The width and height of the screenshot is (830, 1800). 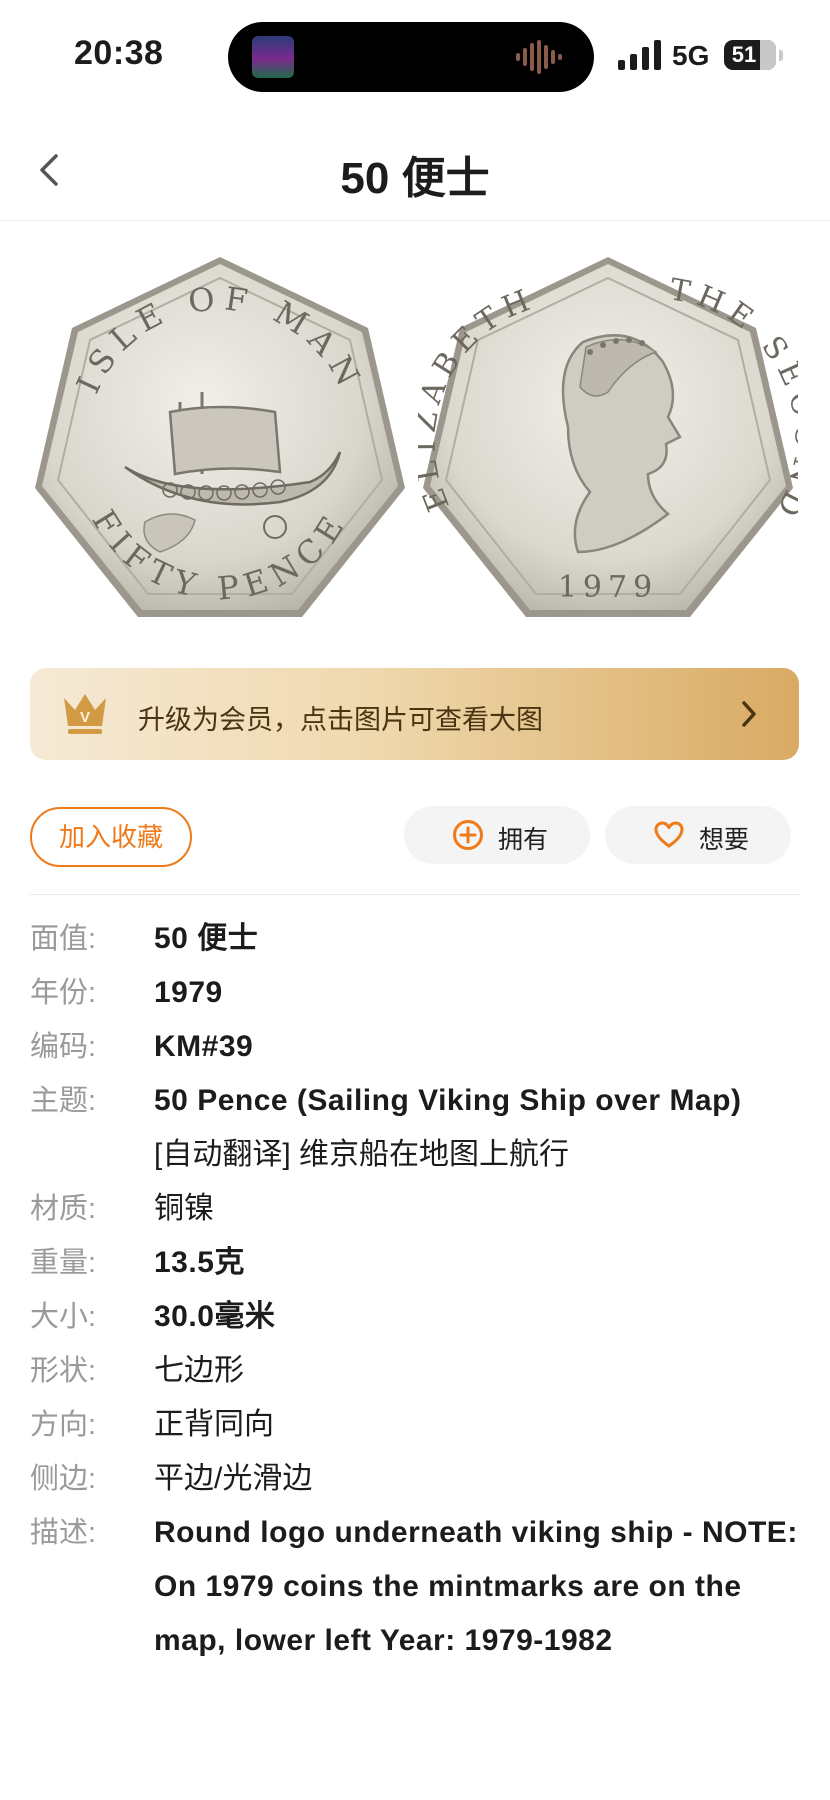 I want to click on detail-row-material: 材质: 铜镍, so click(x=415, y=1209).